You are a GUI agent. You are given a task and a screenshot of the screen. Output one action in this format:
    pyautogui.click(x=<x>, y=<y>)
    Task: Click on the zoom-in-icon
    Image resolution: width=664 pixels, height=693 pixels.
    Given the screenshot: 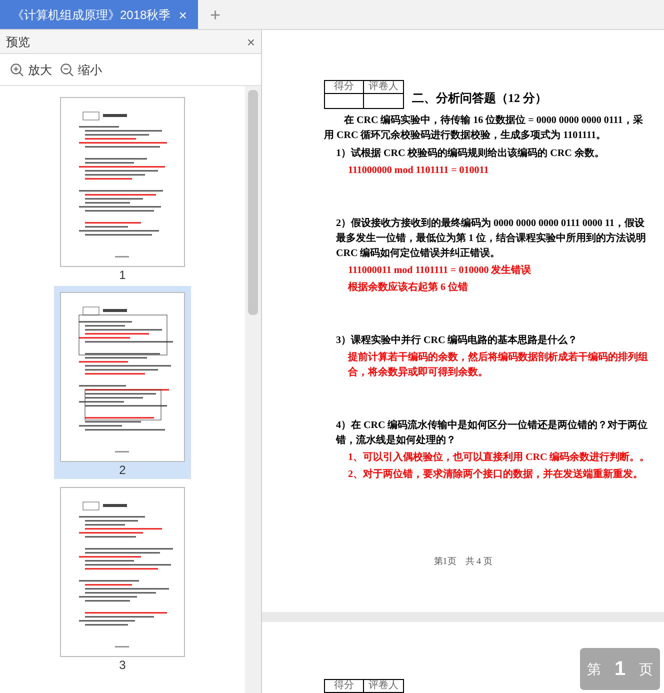 What is the action you would take?
    pyautogui.click(x=17, y=69)
    